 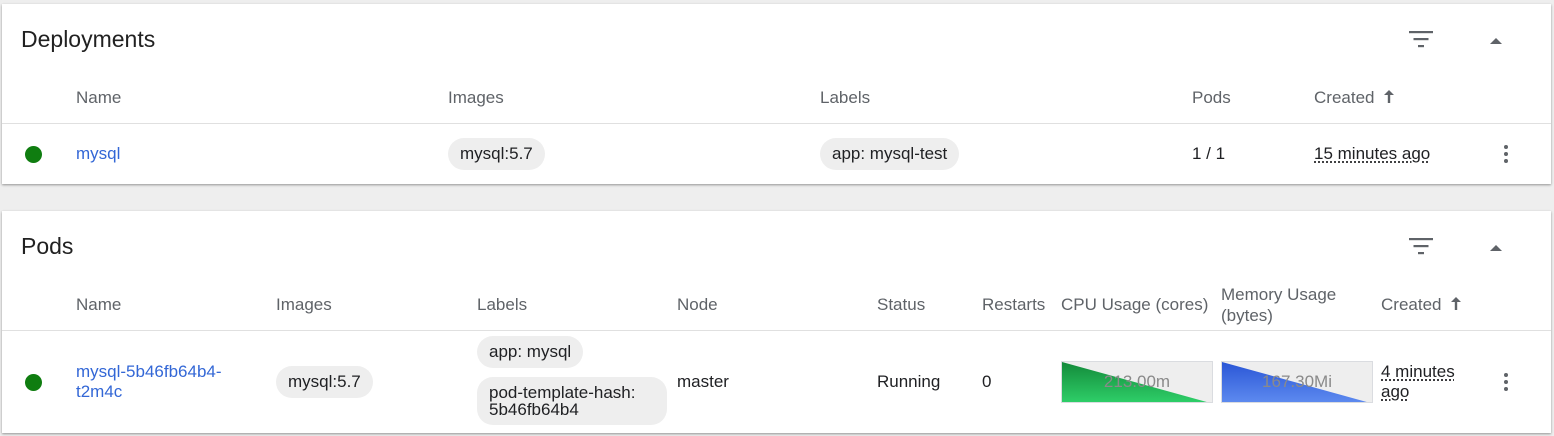 I want to click on created-time: 15 minutes ago, so click(x=1372, y=153).